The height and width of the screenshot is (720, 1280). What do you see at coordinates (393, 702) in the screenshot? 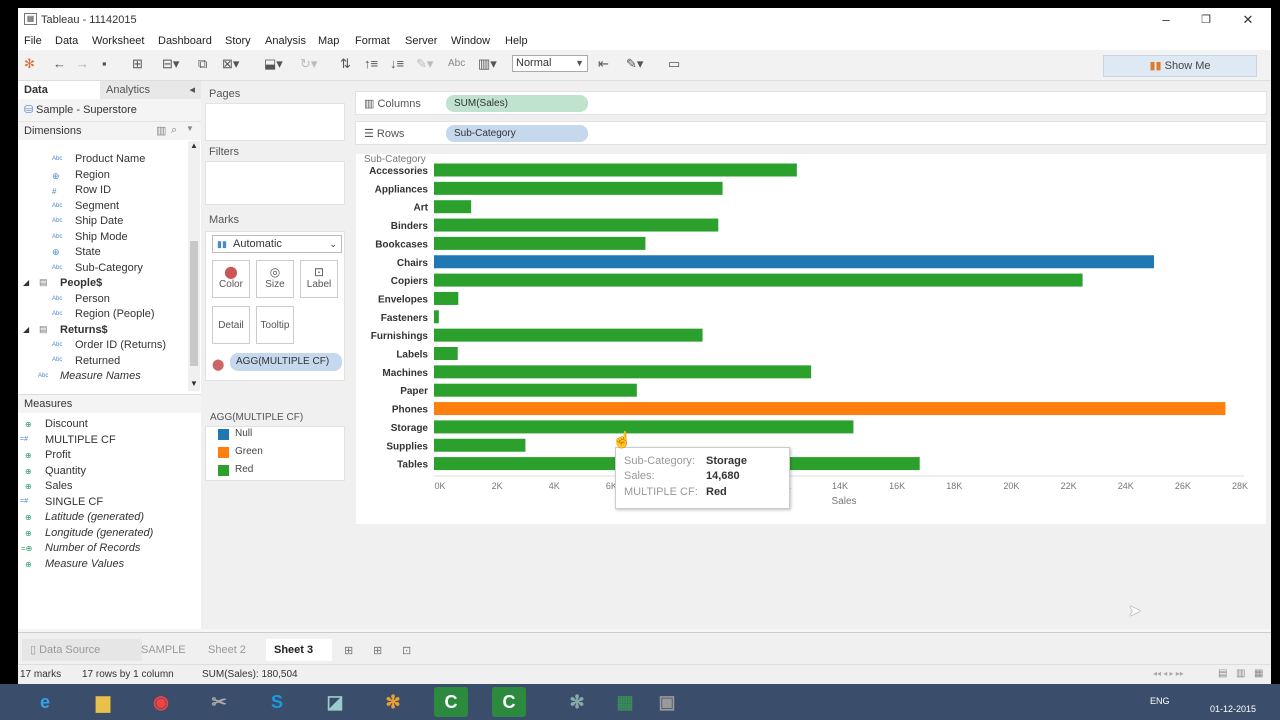
I see `tableau-taskbar-icon: ✻` at bounding box center [393, 702].